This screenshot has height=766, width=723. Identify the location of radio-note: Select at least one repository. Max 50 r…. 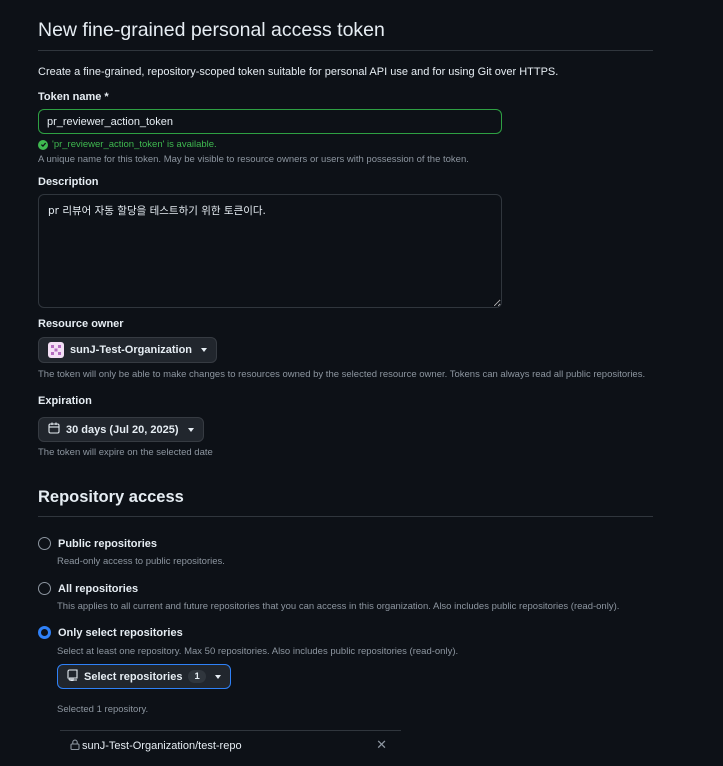
(258, 651).